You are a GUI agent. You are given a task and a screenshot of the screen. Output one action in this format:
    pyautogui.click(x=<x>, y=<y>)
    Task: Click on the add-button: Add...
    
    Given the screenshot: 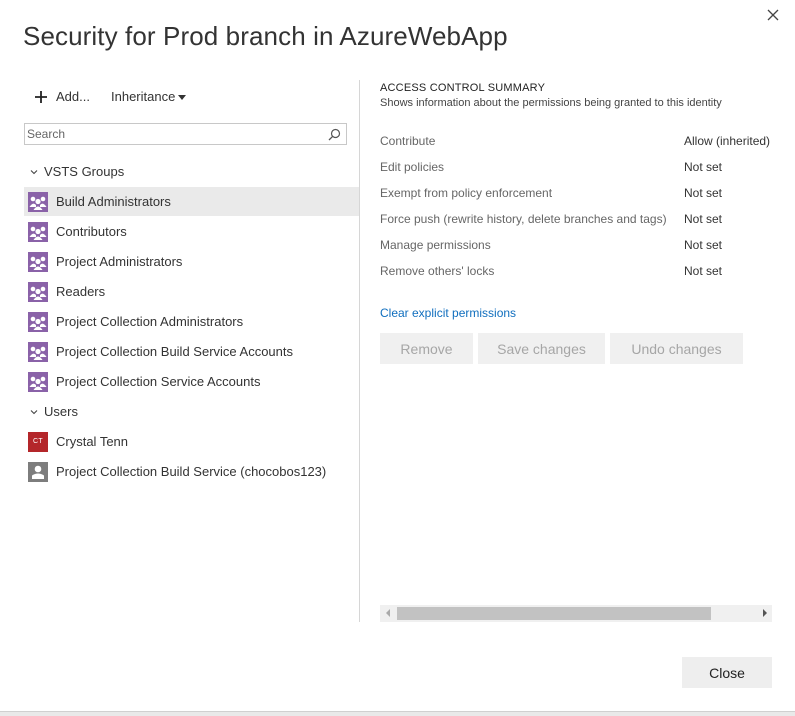 What is the action you would take?
    pyautogui.click(x=62, y=96)
    